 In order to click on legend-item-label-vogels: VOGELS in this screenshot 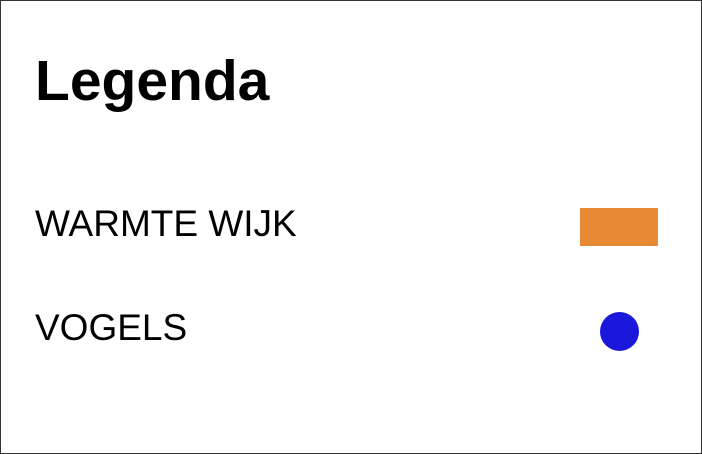, I will do `click(111, 327)`.